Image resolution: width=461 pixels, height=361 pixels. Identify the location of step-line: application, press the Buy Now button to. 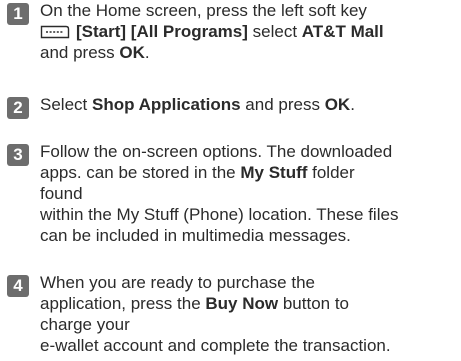
(195, 303).